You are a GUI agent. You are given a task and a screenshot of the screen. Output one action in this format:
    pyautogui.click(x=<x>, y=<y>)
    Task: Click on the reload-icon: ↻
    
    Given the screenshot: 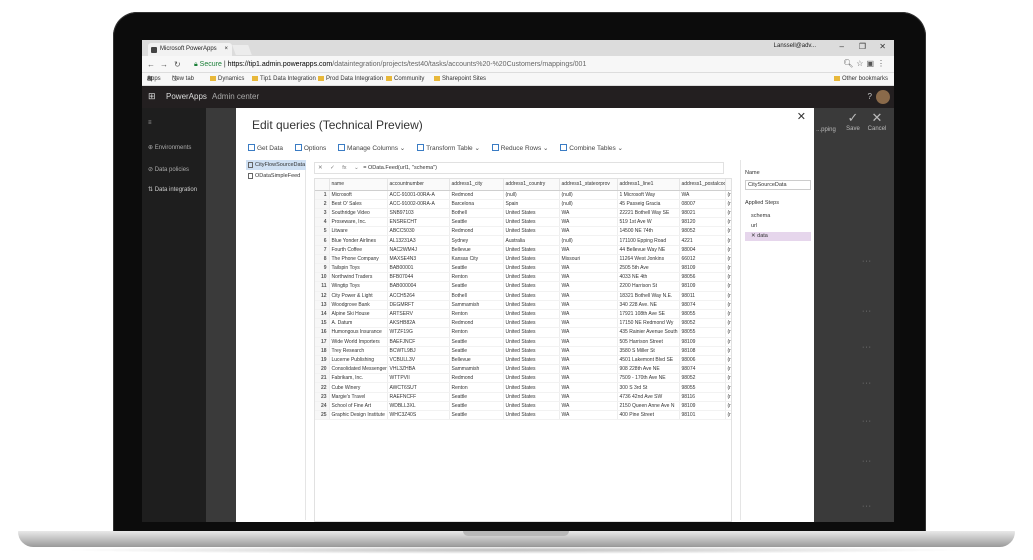 What is the action you would take?
    pyautogui.click(x=177, y=64)
    